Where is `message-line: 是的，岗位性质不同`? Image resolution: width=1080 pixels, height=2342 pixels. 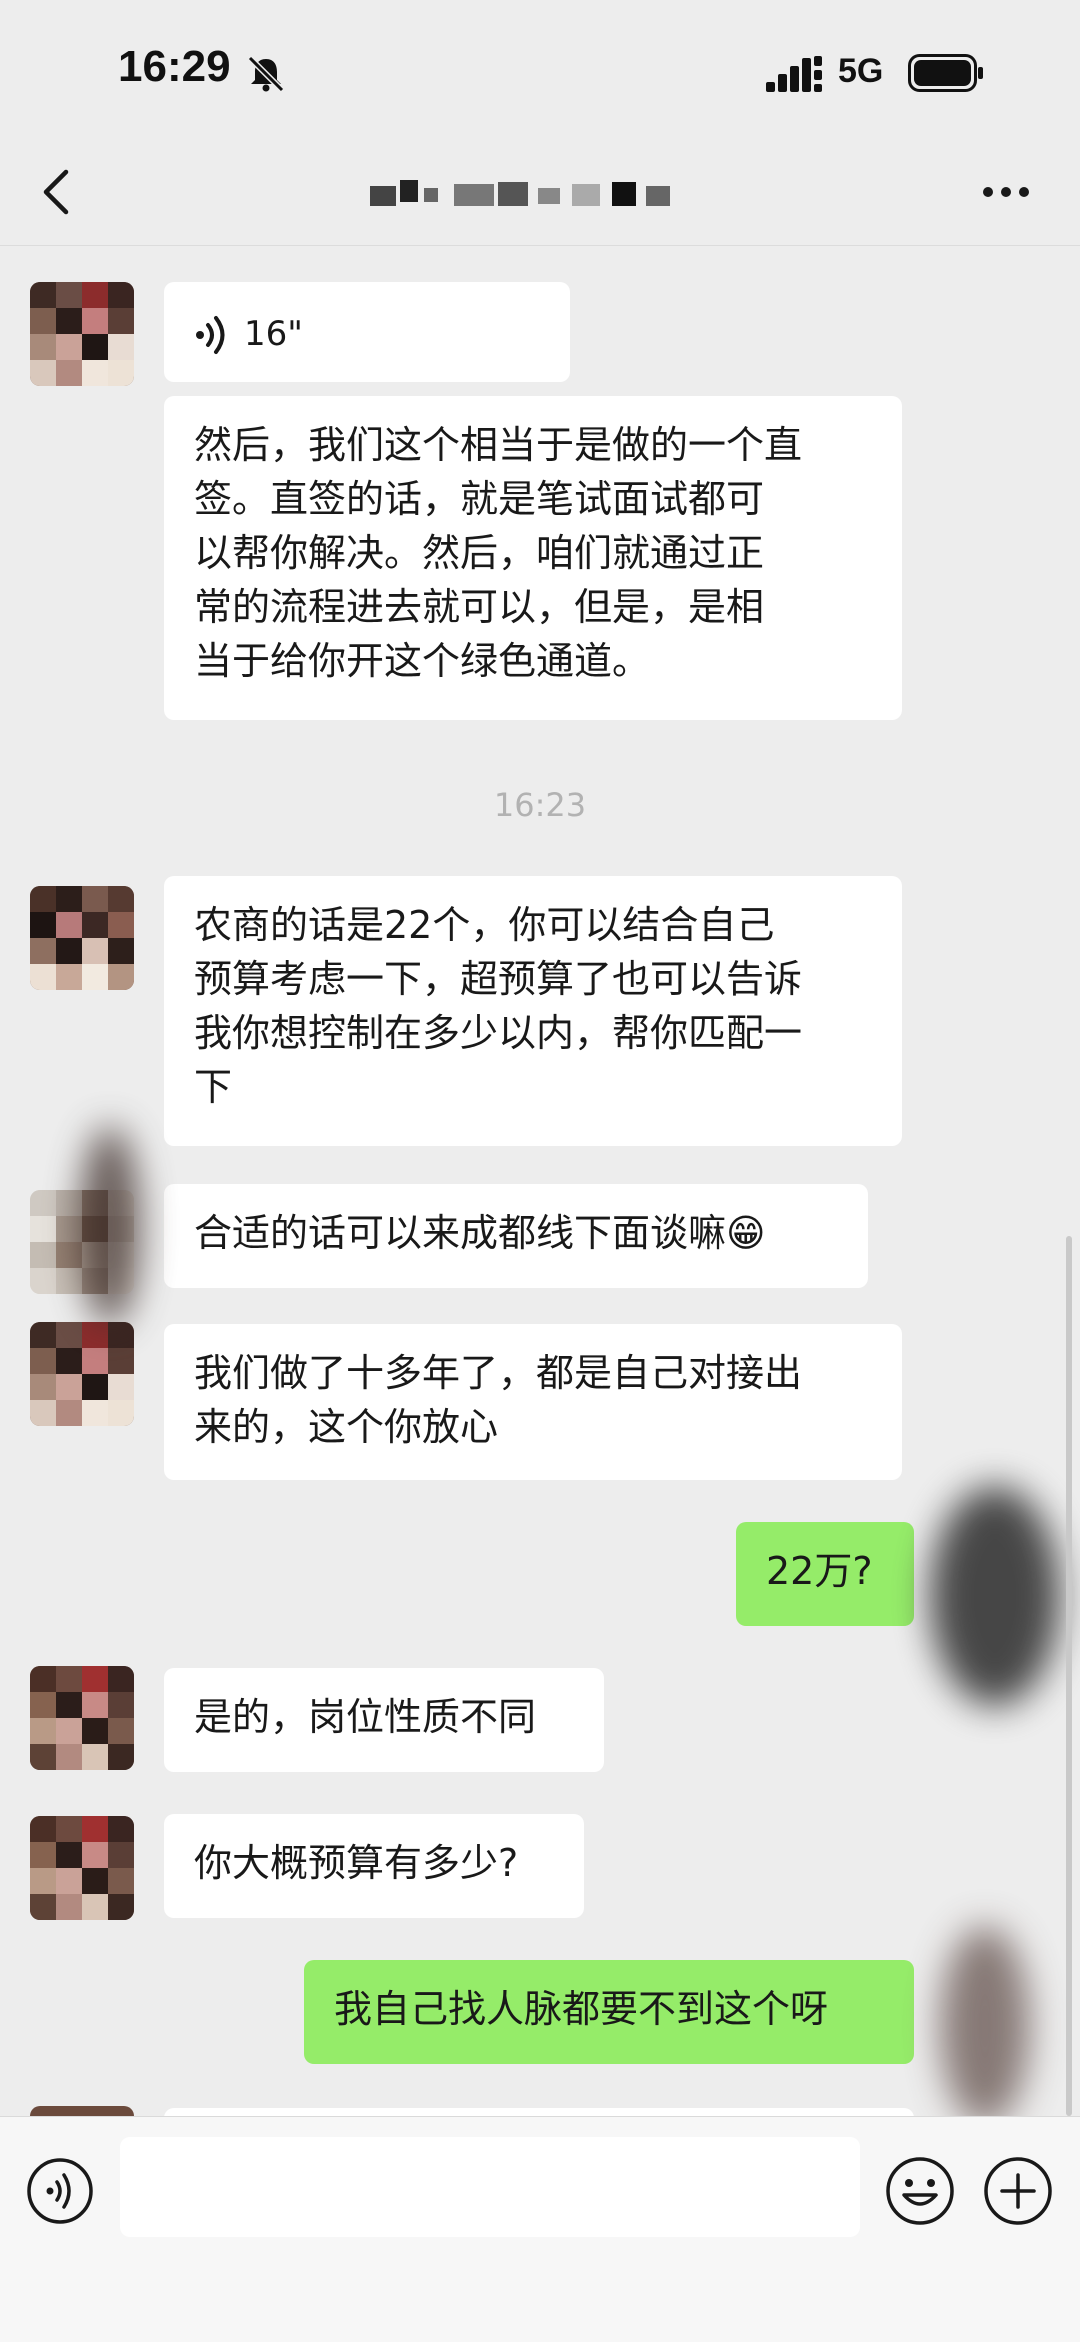 message-line: 是的，岗位性质不同 is located at coordinates (365, 1717).